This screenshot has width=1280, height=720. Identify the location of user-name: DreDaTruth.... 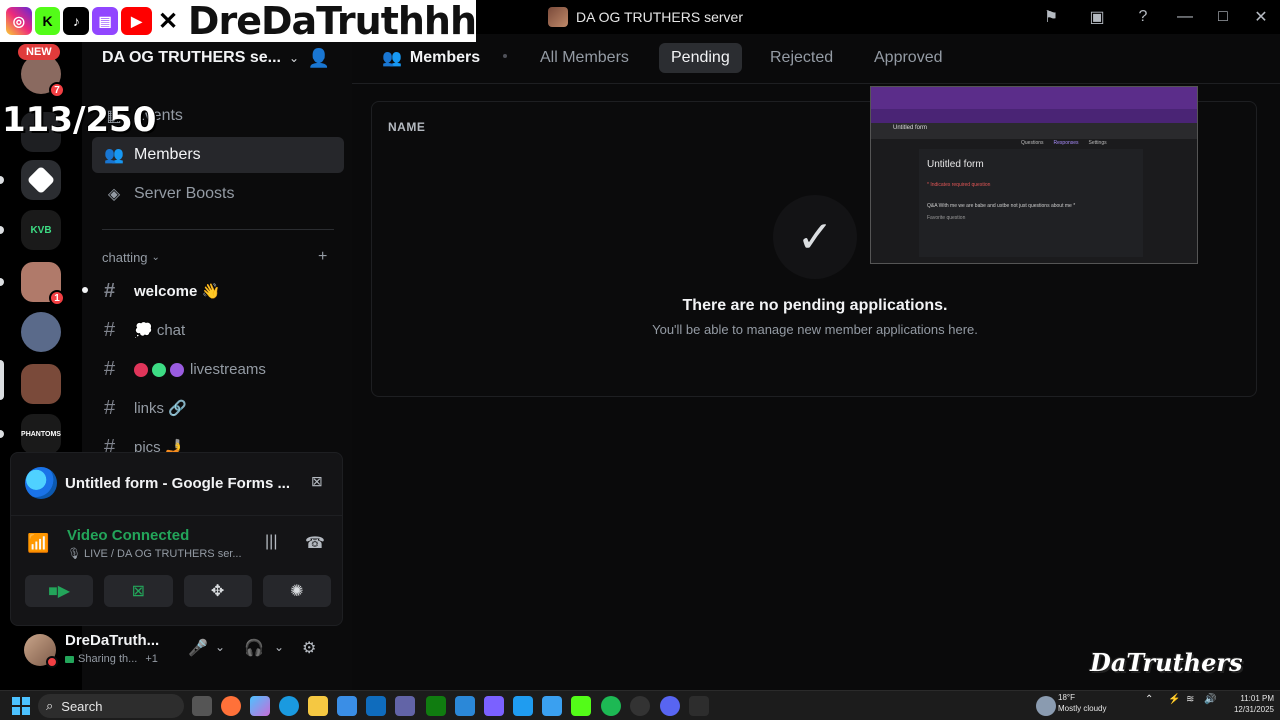
(112, 640).